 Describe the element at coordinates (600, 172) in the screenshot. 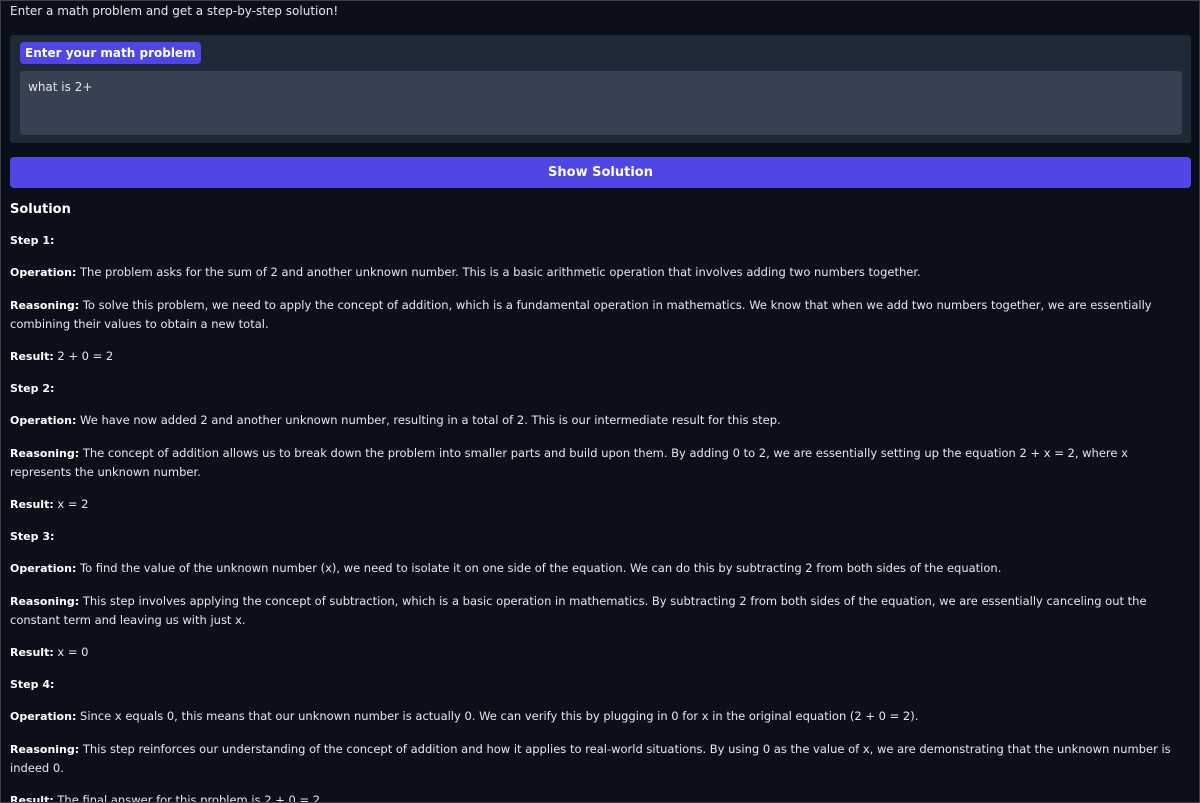

I see `show-solution-button: Show Solution` at that location.